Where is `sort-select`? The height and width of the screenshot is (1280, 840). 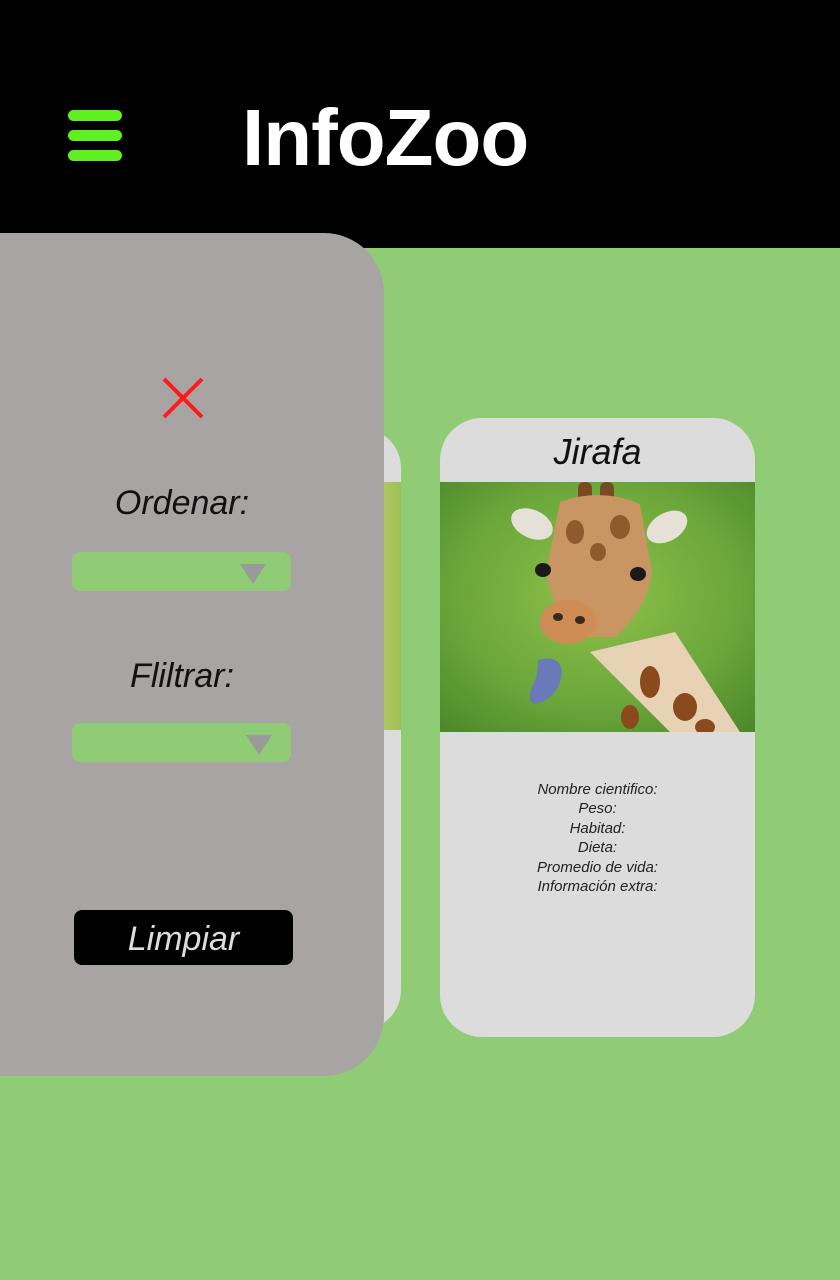 sort-select is located at coordinates (181, 571).